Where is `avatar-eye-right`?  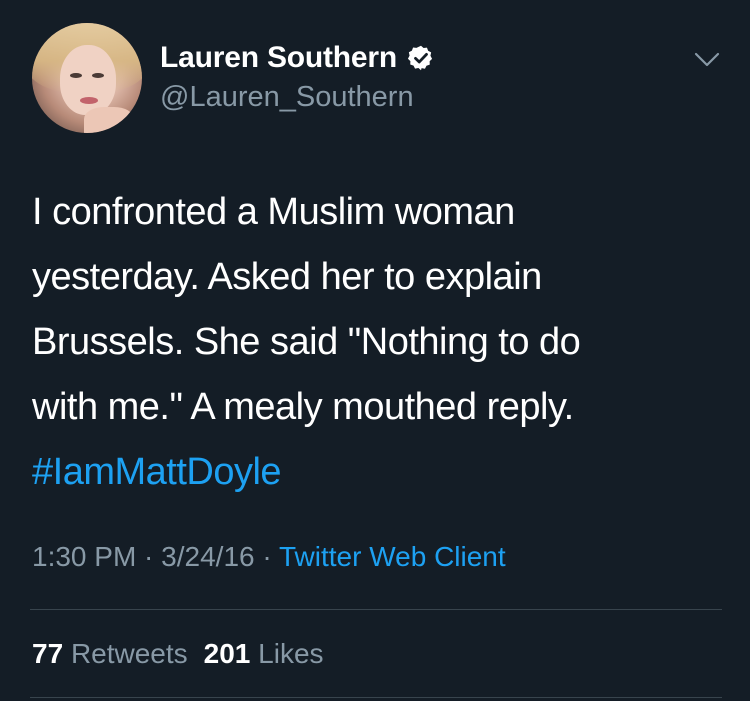
avatar-eye-right is located at coordinates (98, 75).